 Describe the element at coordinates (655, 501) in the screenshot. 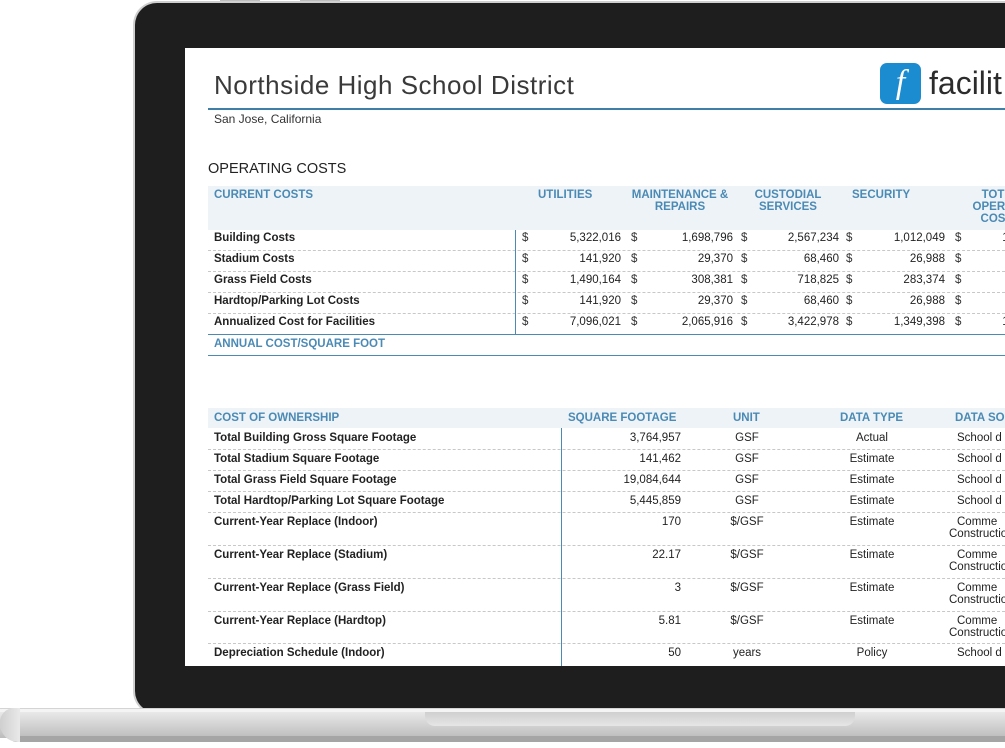

I see `square-footage-value: 5,445,859` at that location.